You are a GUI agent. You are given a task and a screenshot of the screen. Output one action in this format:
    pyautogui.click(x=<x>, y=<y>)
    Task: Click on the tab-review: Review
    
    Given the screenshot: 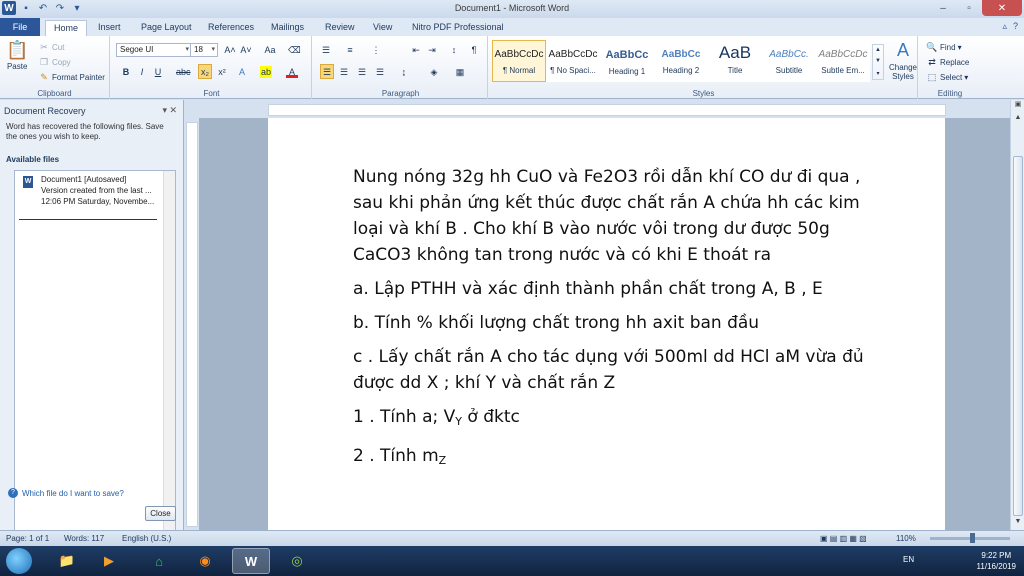 What is the action you would take?
    pyautogui.click(x=340, y=28)
    